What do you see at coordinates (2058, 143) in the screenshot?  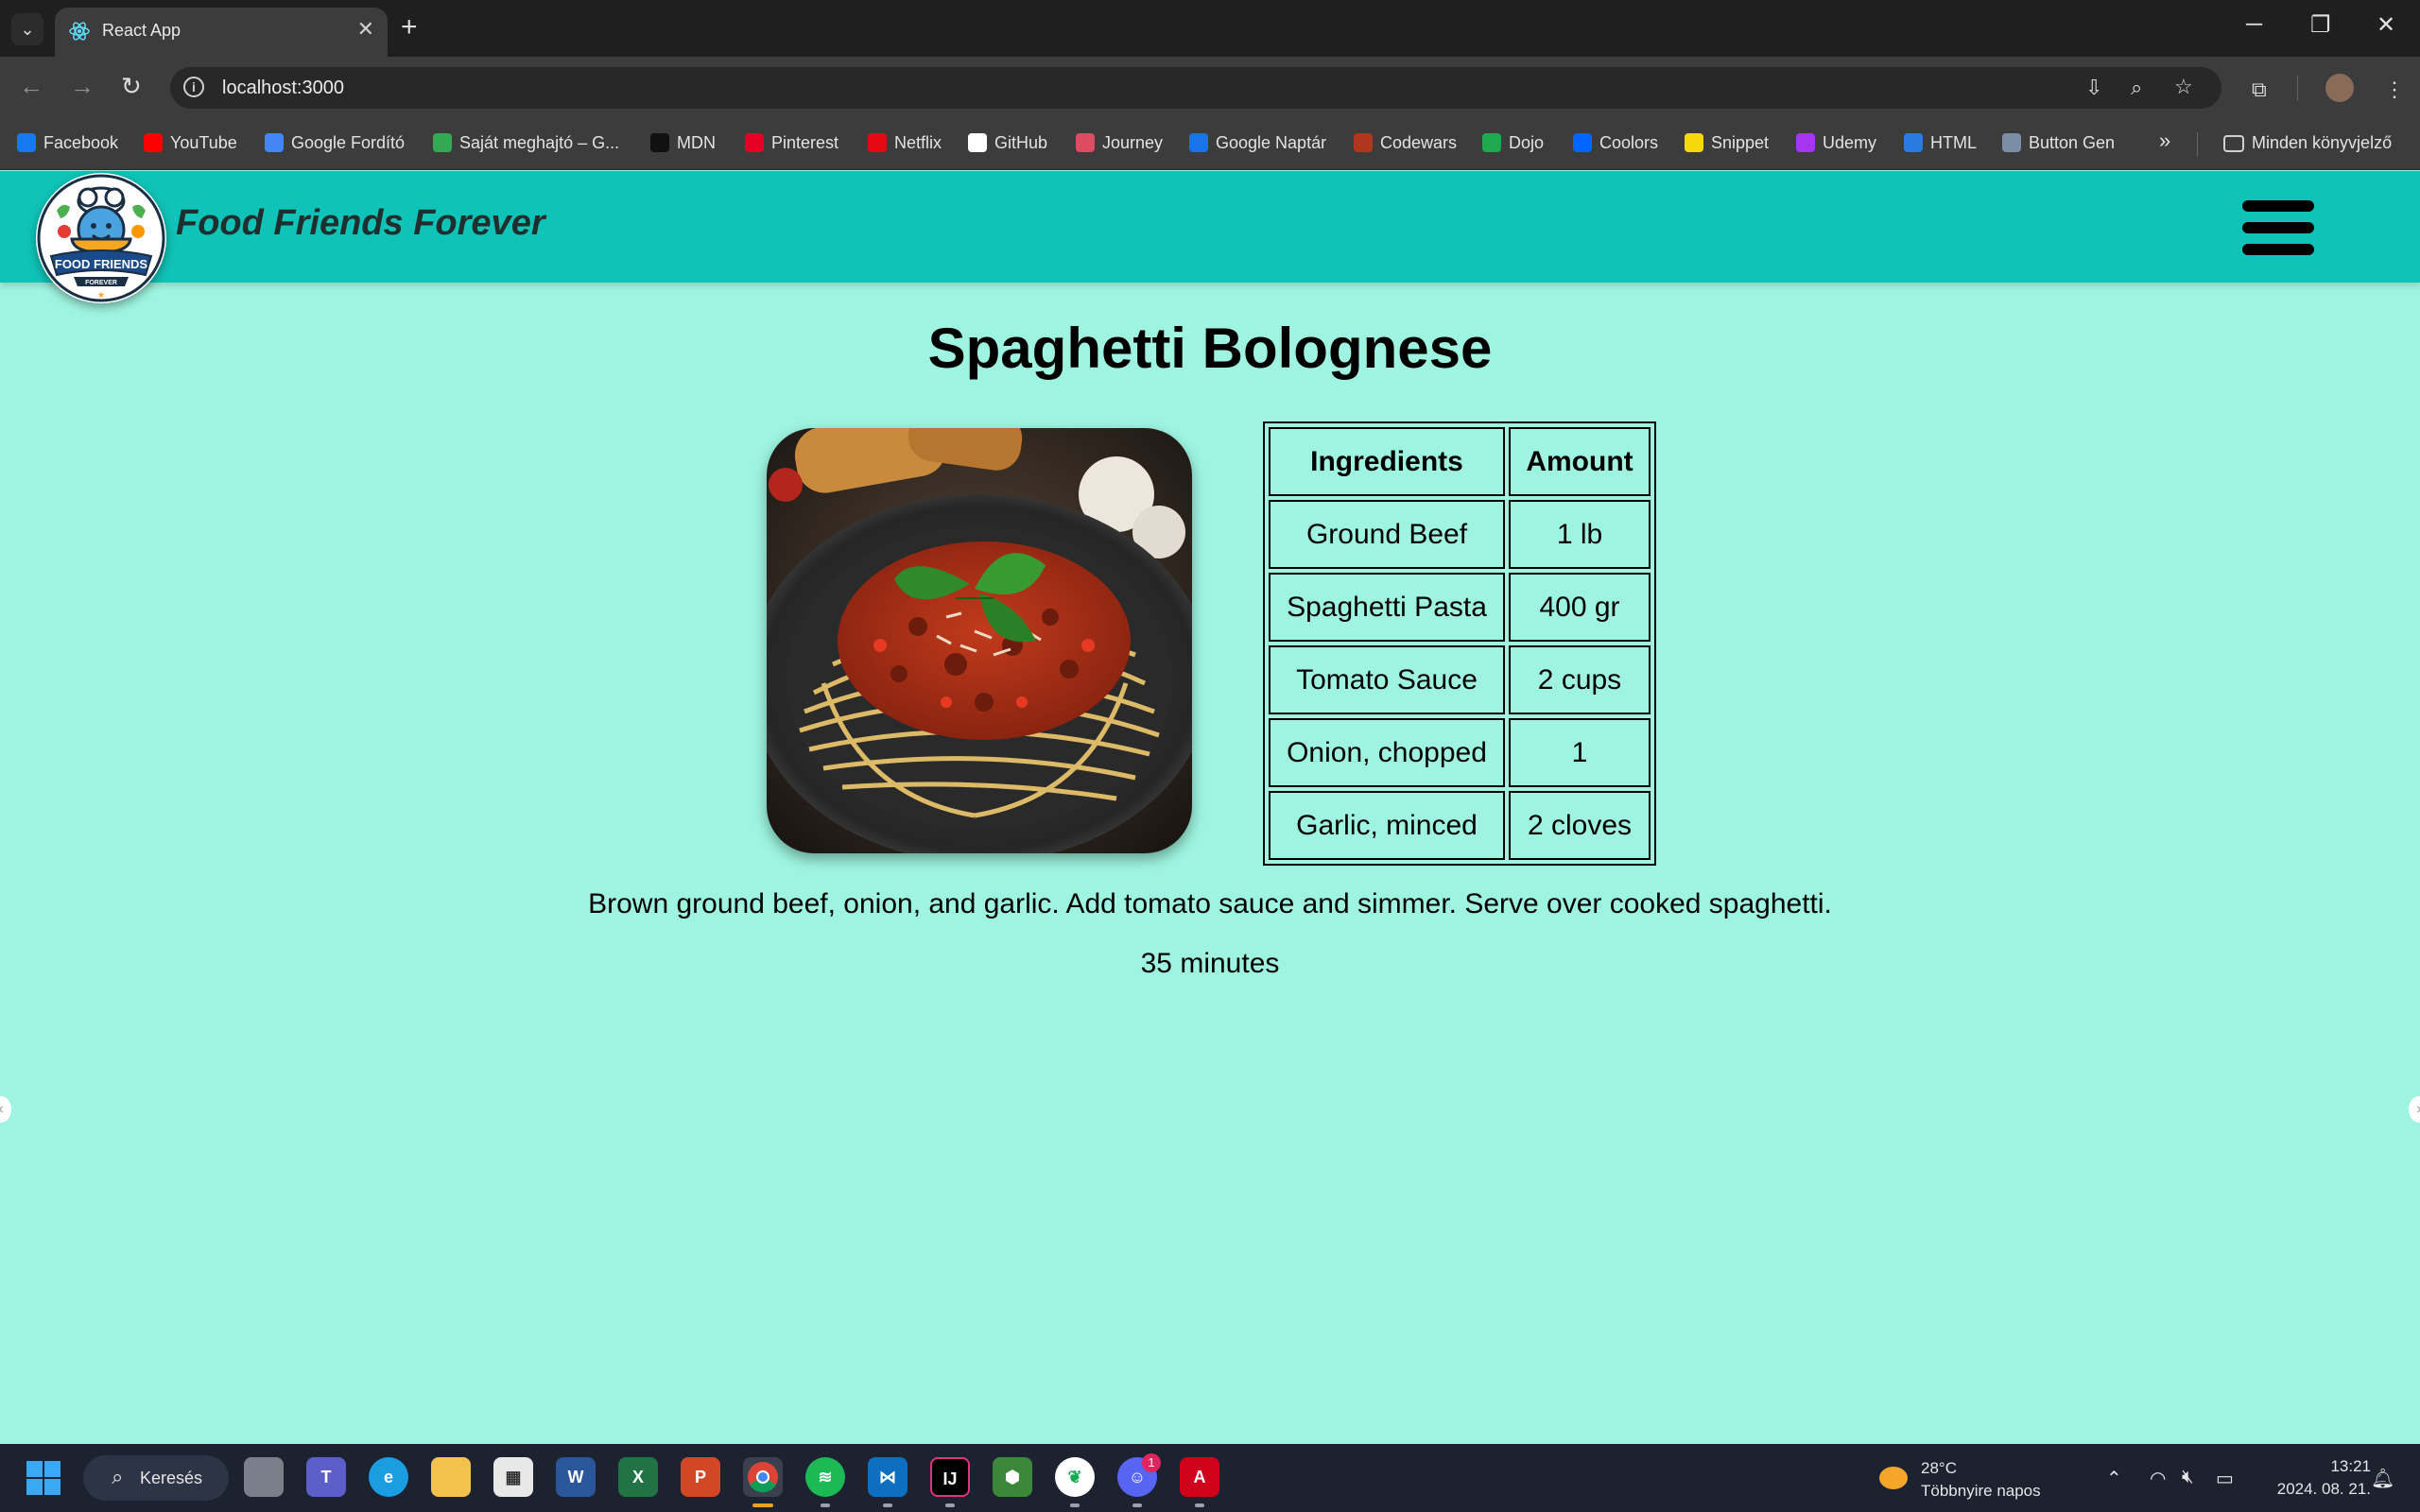 I see `bookmark-button-gen: Button Gen` at bounding box center [2058, 143].